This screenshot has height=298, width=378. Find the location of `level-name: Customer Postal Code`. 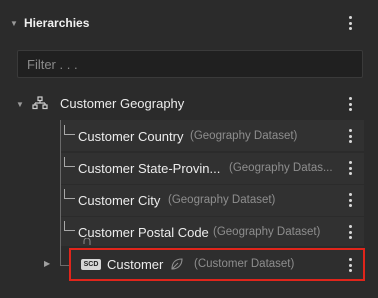

level-name: Customer Postal Code is located at coordinates (143, 232).